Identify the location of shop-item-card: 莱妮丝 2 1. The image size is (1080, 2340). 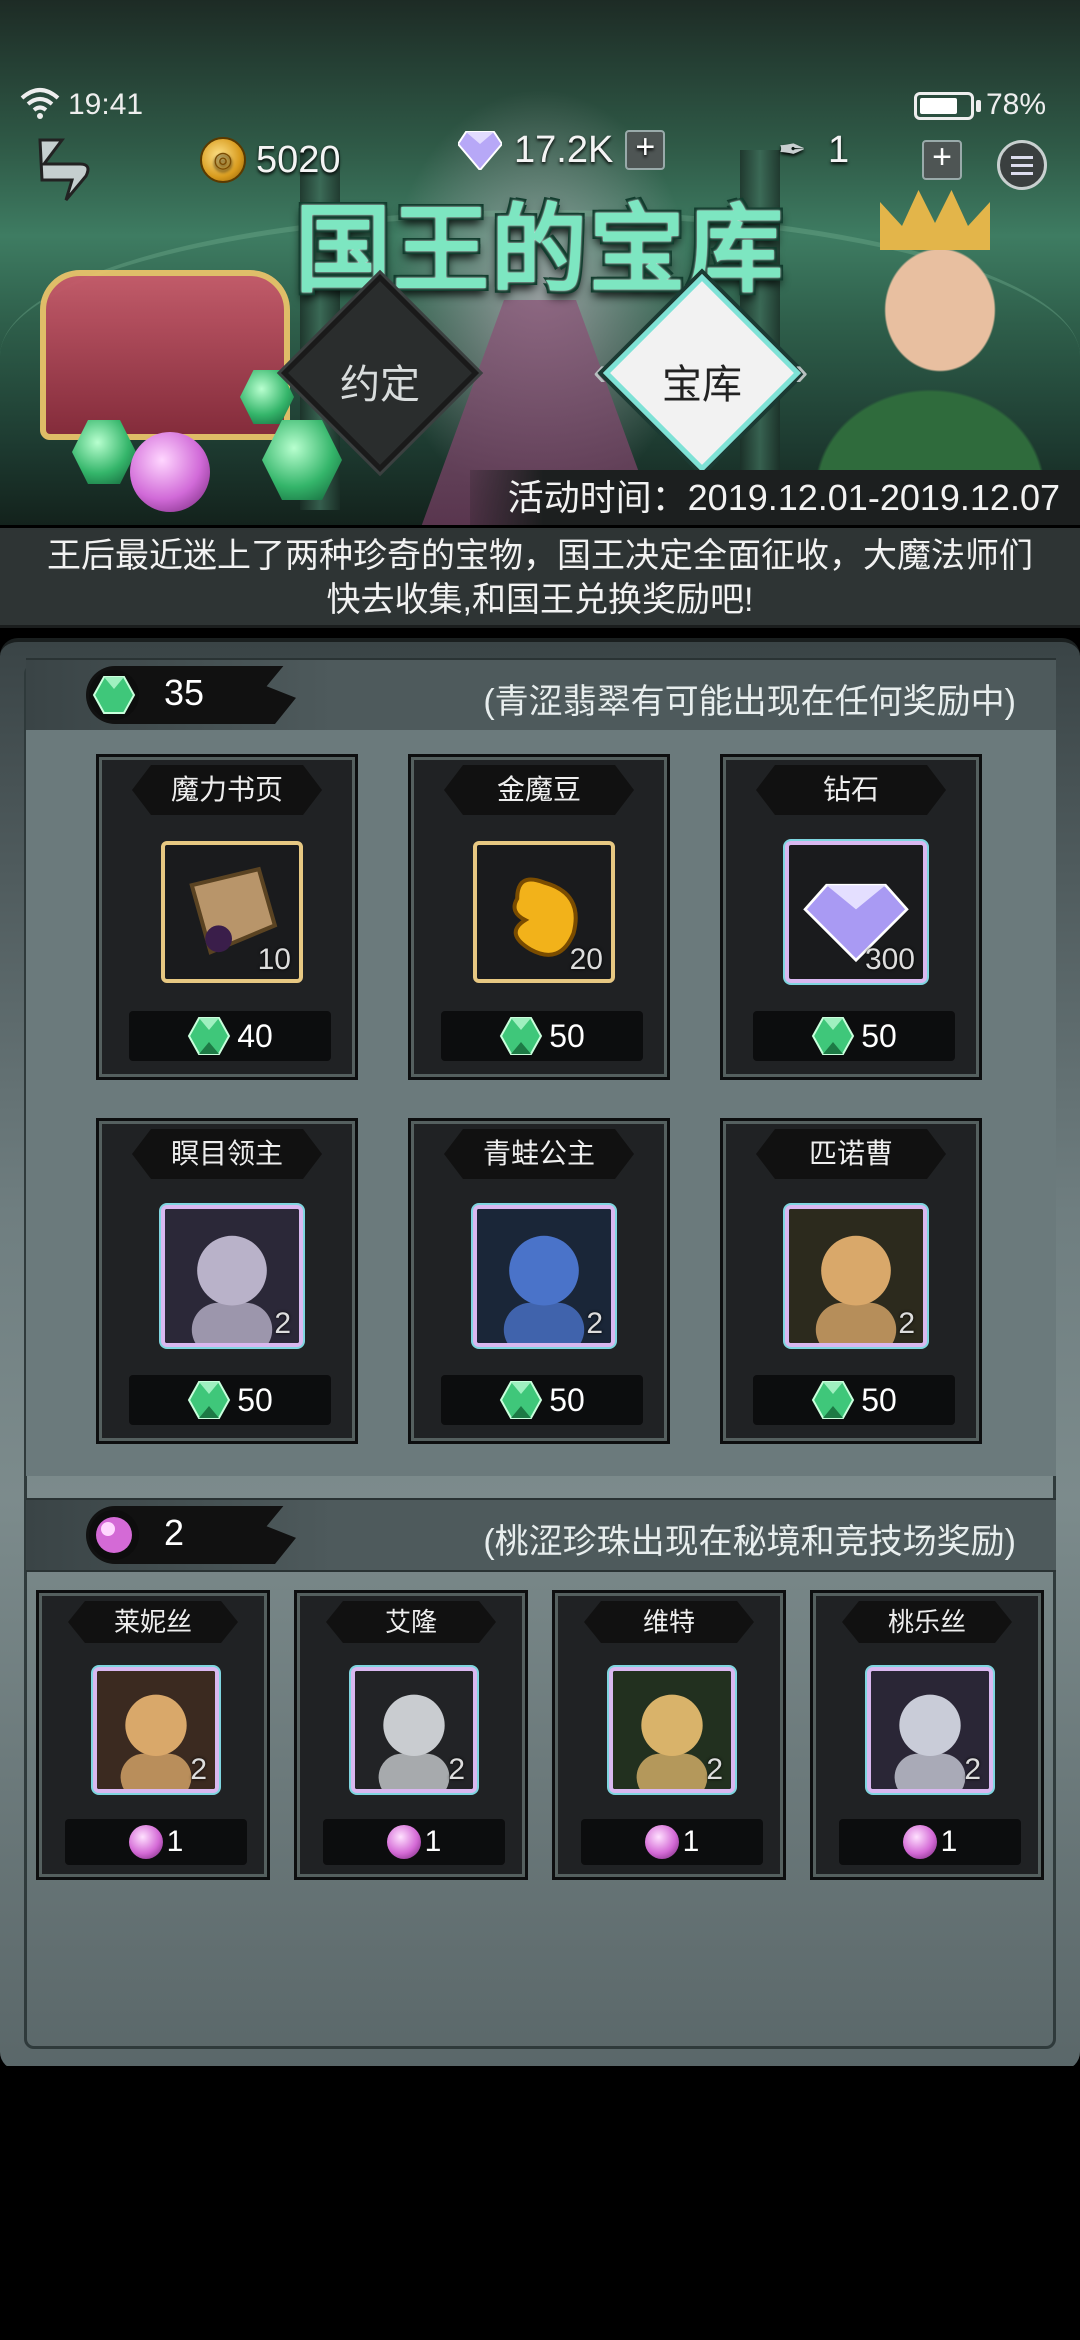
(153, 1735).